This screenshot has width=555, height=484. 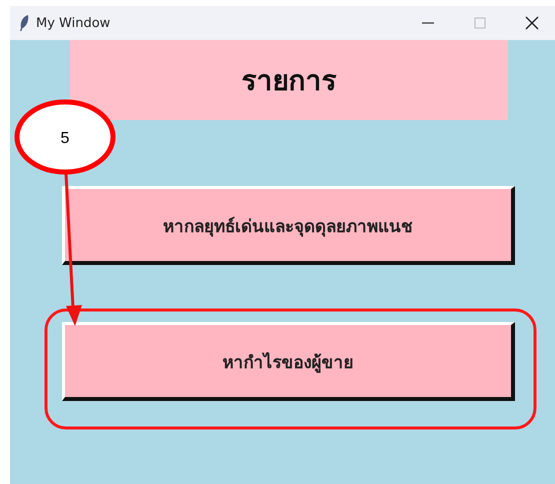 I want to click on action-button: หากลยุทธ์เด่นและจุดดุลยภาพแนช, so click(x=288, y=225).